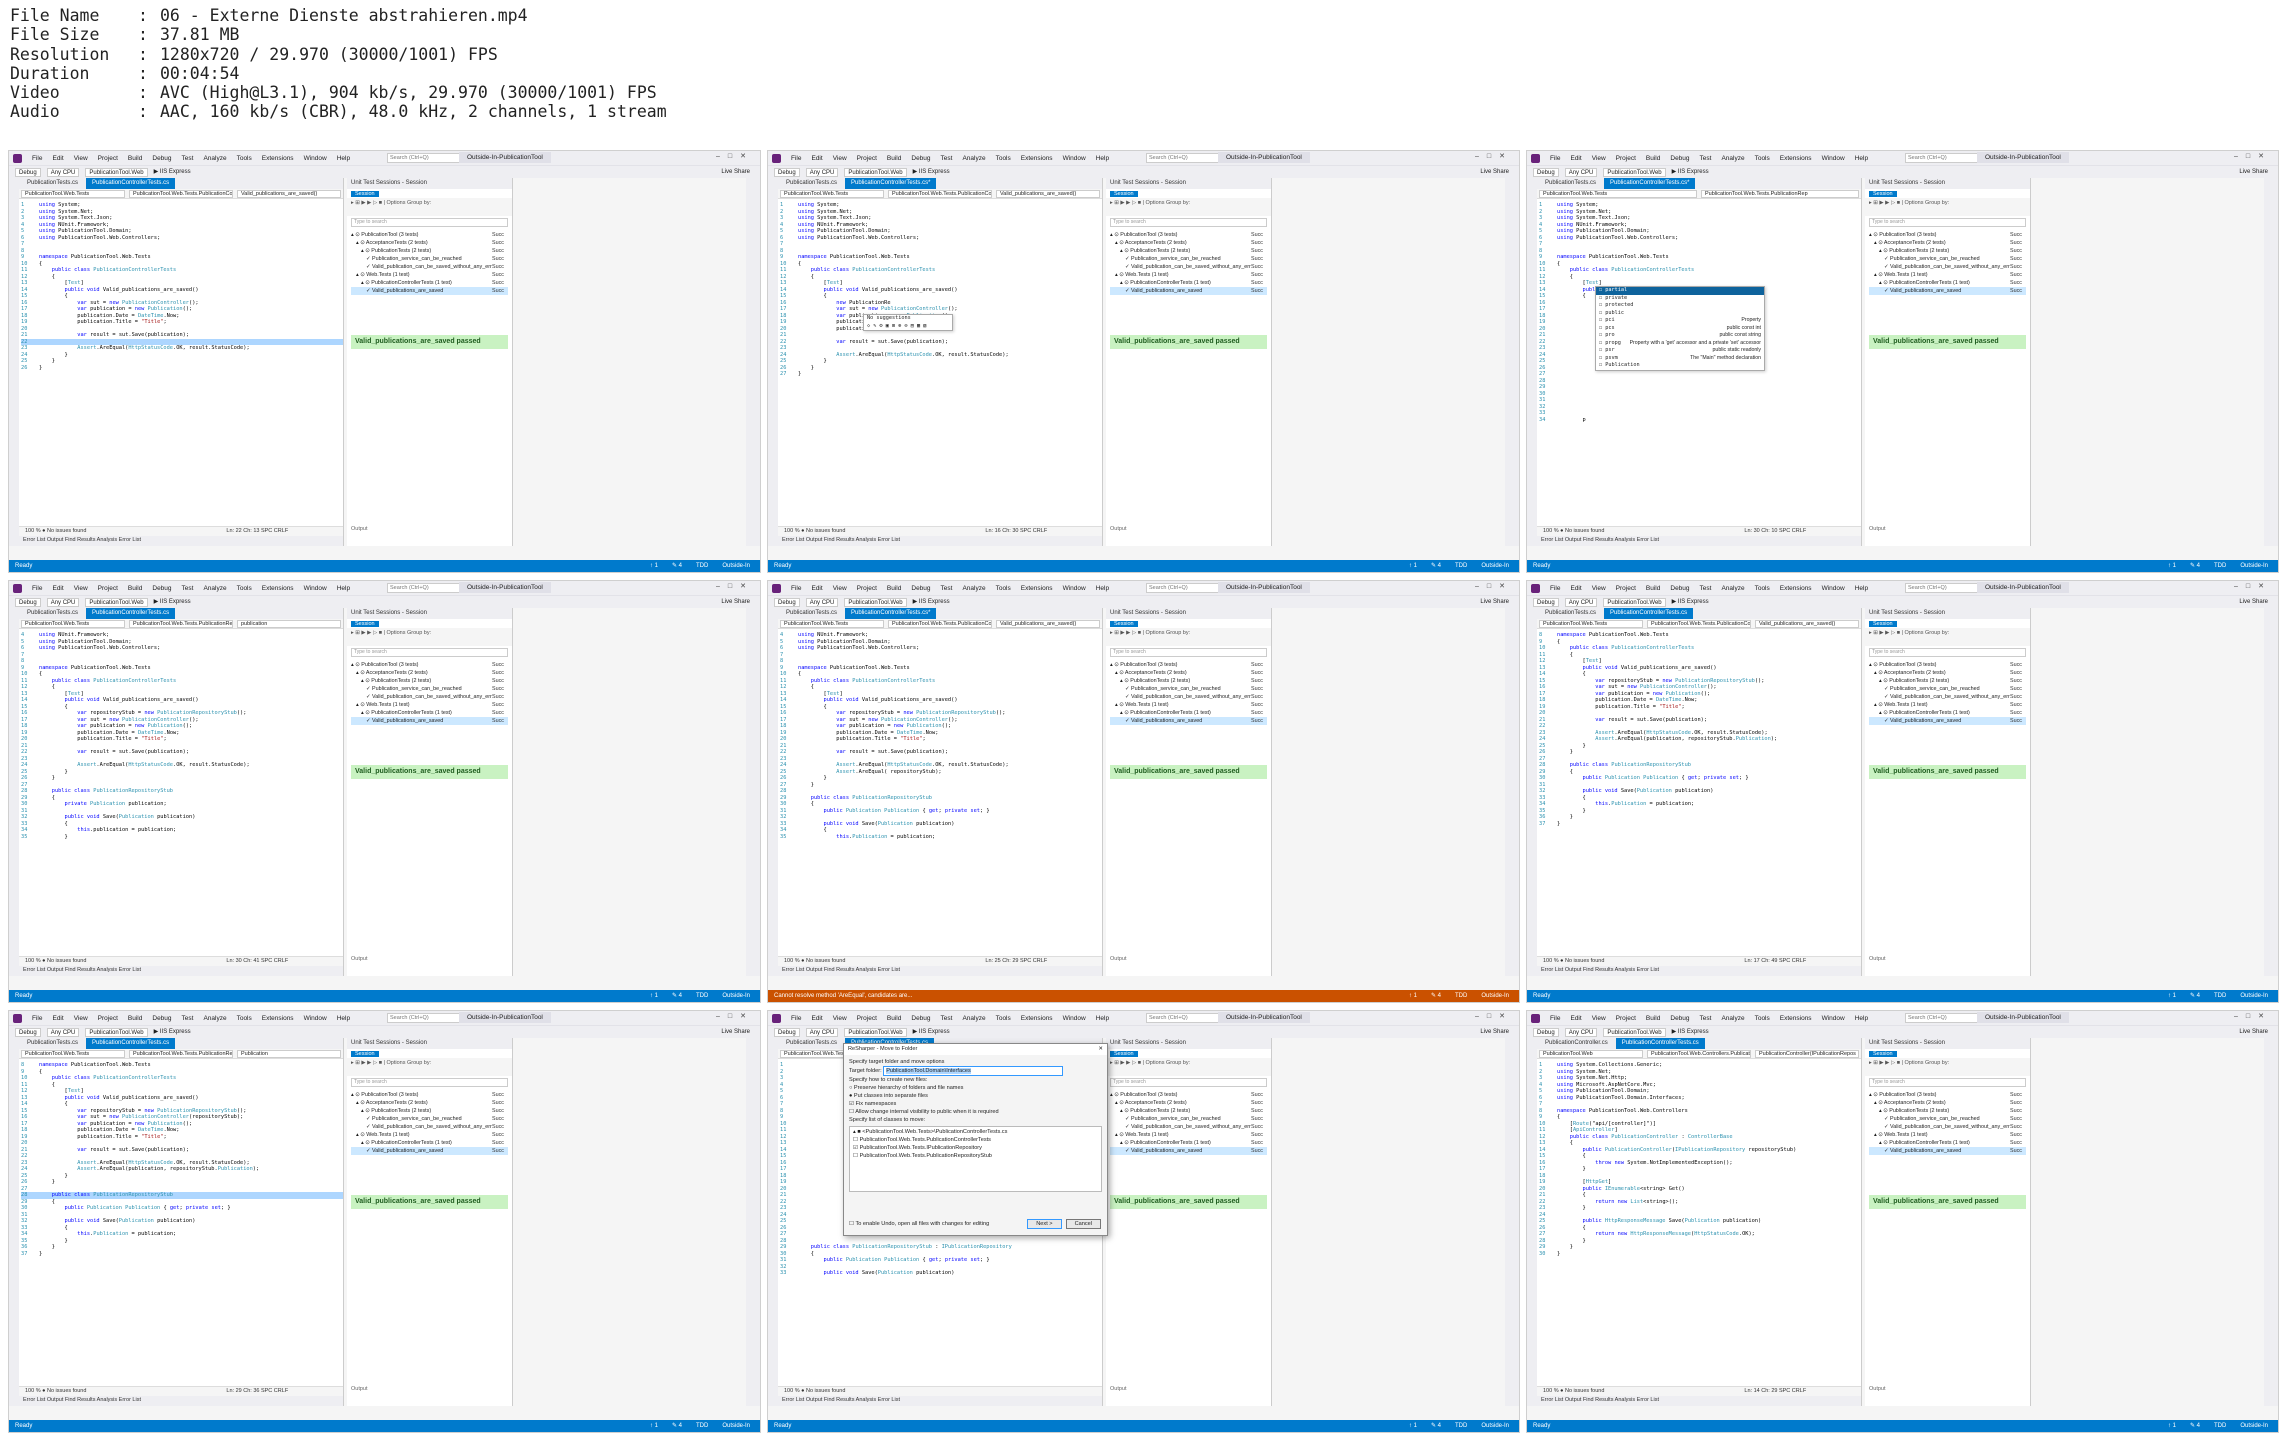  I want to click on test-node: ▴ ⊙ PublicationTool (3 tests) Succ, so click(429, 1095).